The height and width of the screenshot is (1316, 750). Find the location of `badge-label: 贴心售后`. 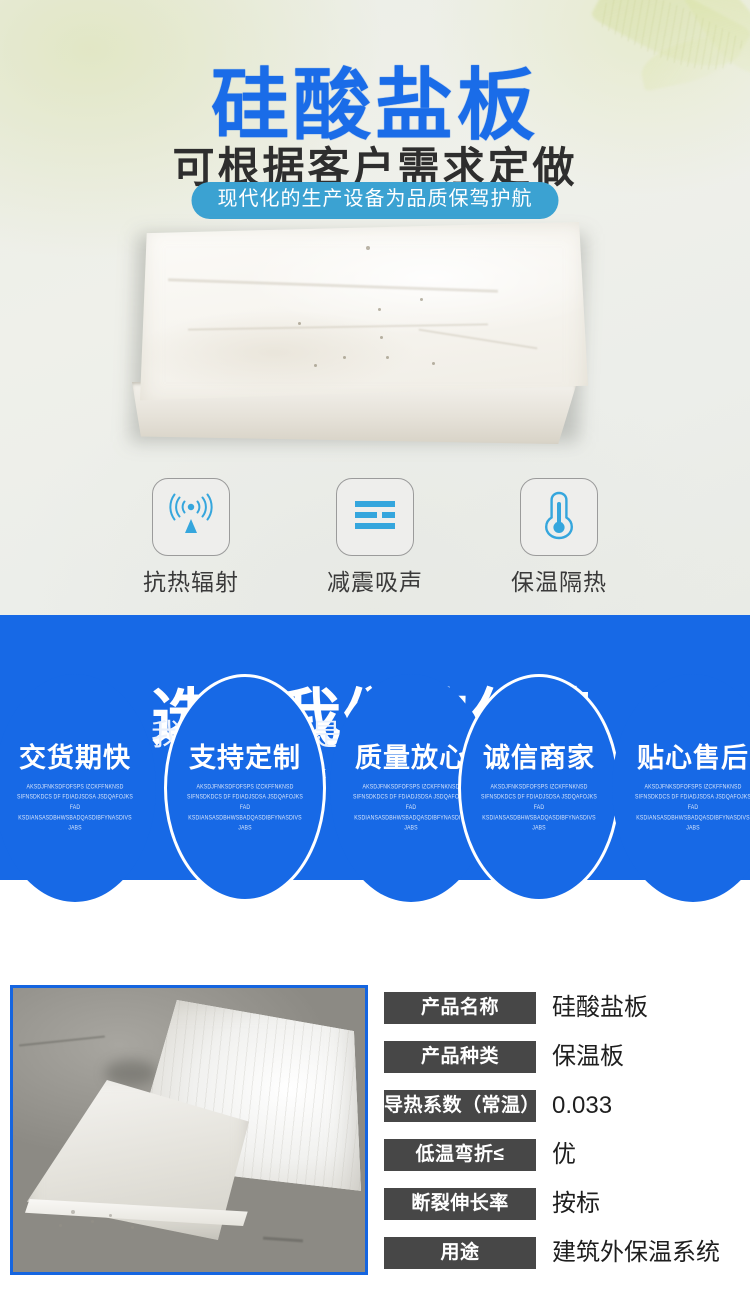

badge-label: 贴心售后 is located at coordinates (693, 757).